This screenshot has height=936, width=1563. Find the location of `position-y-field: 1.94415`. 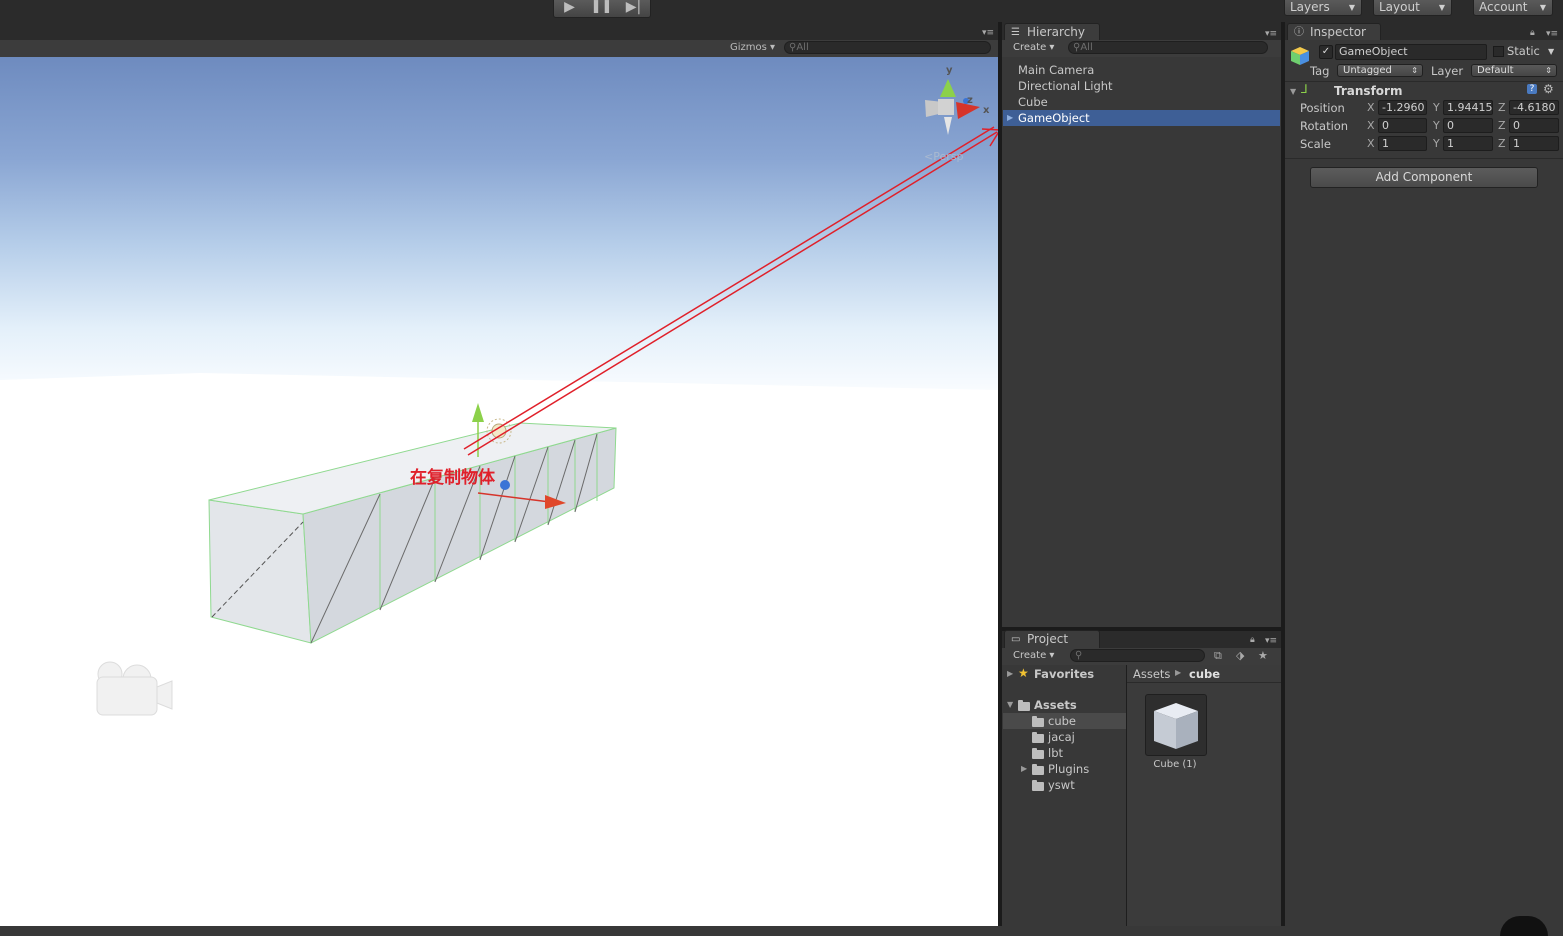

position-y-field: 1.94415 is located at coordinates (1468, 107).